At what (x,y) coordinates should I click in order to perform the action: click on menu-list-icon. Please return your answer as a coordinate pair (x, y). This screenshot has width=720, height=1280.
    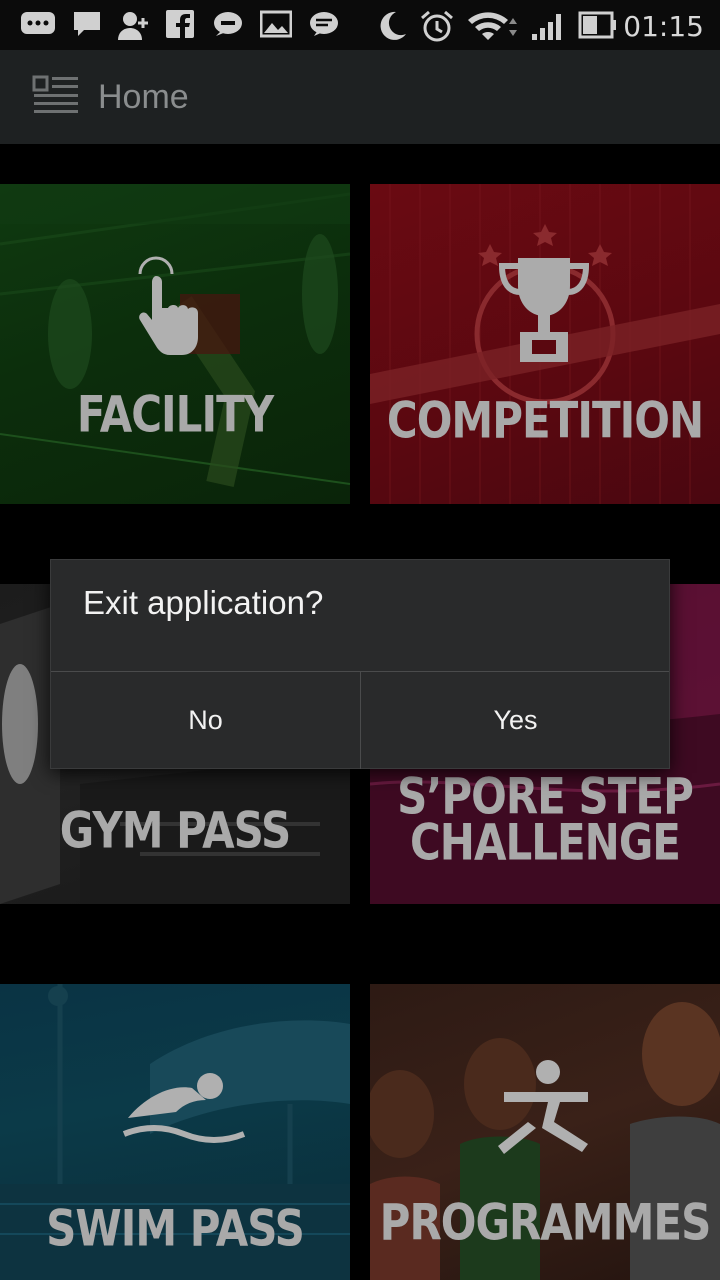
    Looking at the image, I should click on (56, 96).